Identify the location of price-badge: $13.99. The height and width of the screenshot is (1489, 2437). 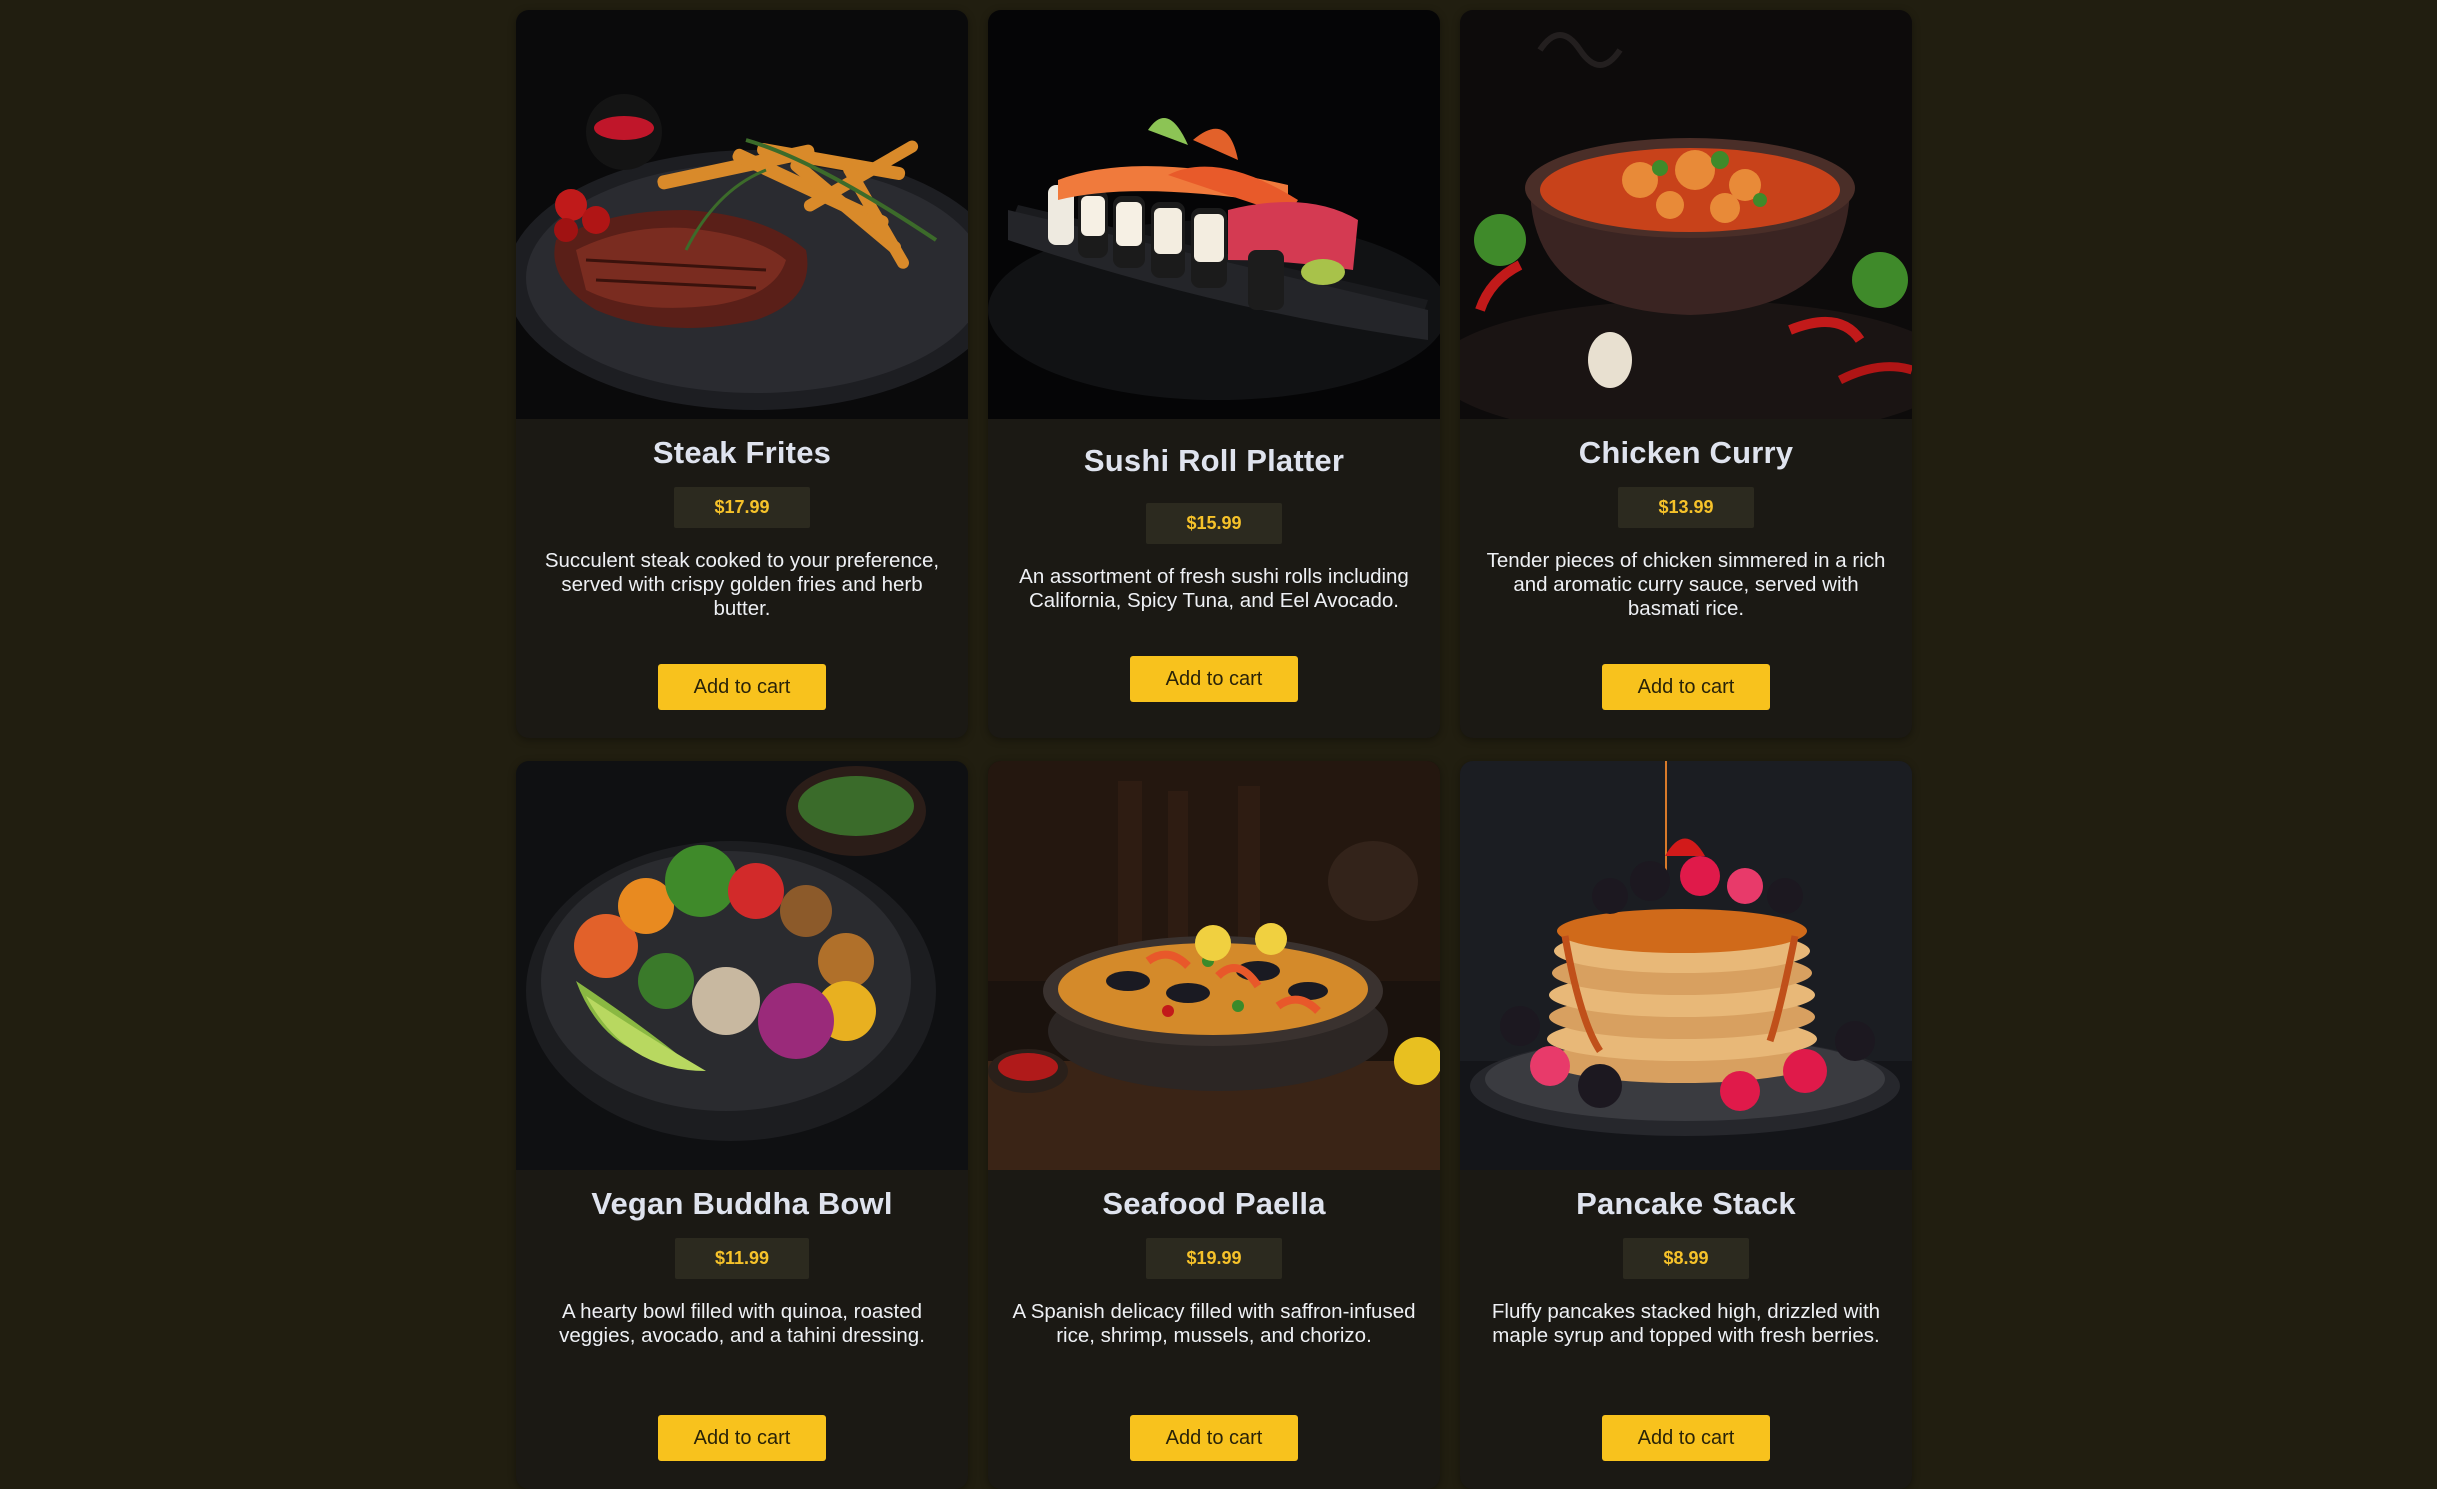
(1686, 507).